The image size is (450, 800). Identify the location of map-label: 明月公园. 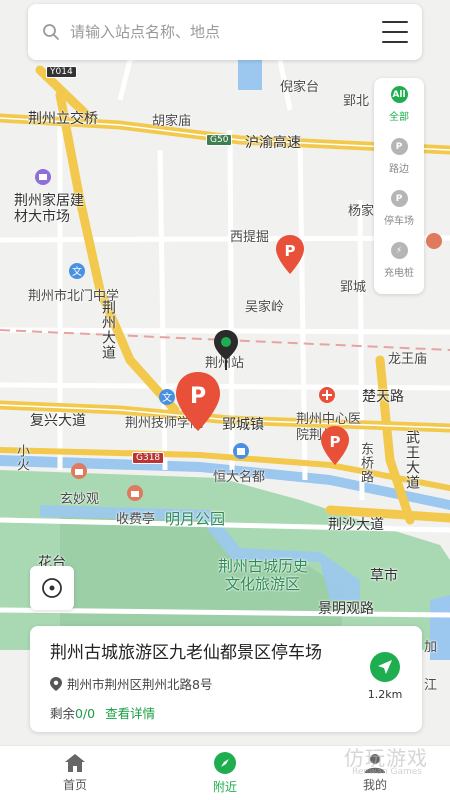
(195, 519).